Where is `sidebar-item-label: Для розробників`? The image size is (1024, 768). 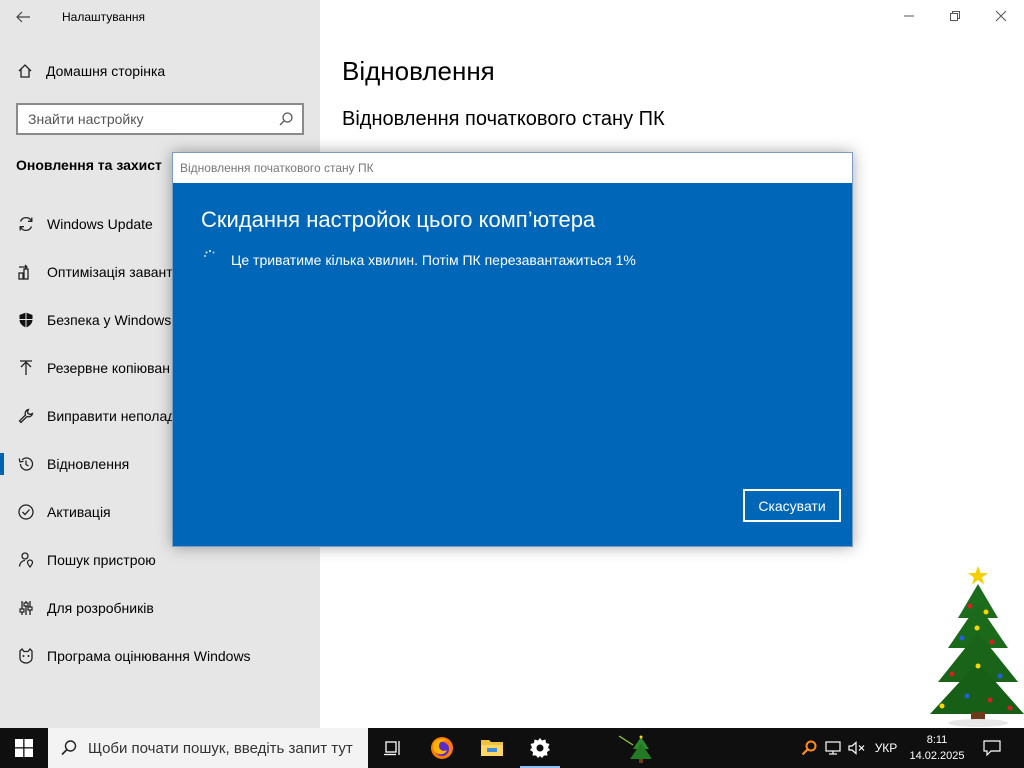
sidebar-item-label: Для розробників is located at coordinates (100, 608).